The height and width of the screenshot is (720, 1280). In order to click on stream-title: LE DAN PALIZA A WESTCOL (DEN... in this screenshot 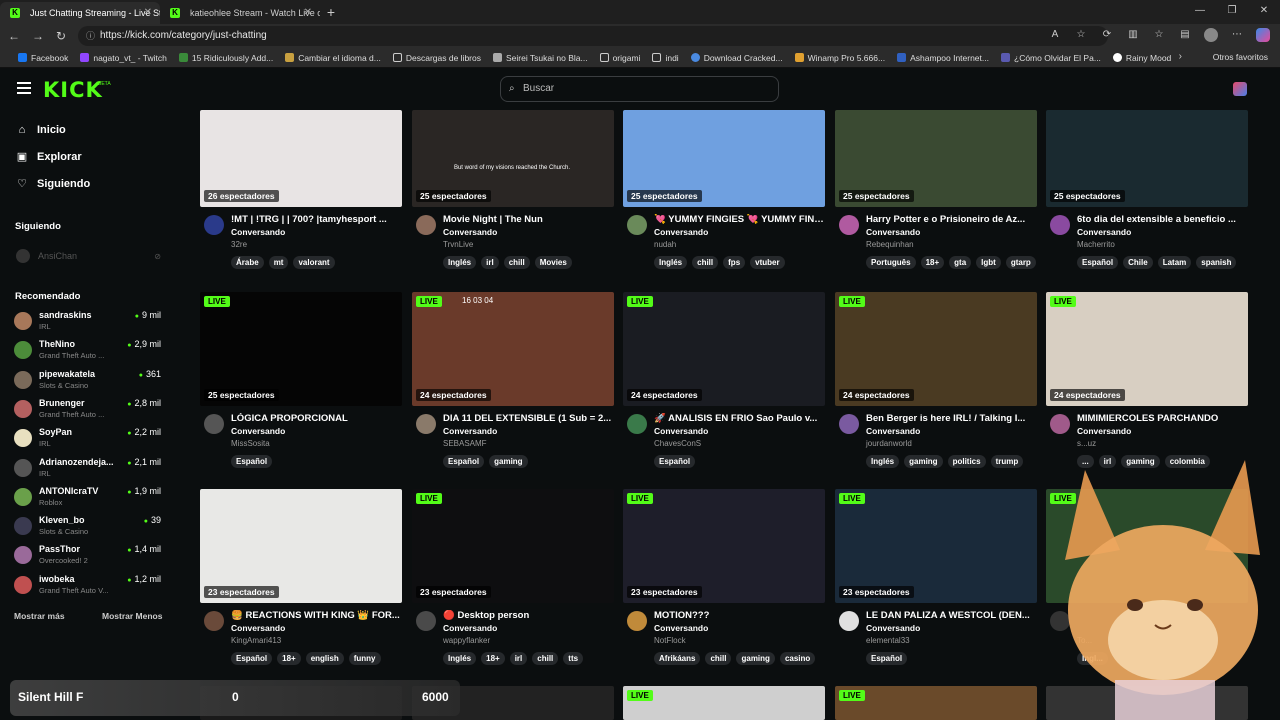, I will do `click(952, 615)`.